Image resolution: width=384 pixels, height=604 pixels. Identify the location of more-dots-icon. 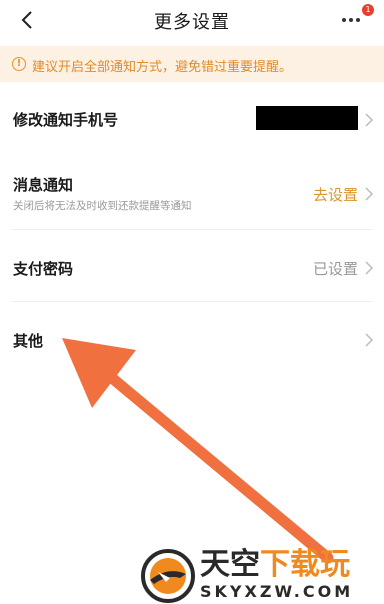
(351, 20).